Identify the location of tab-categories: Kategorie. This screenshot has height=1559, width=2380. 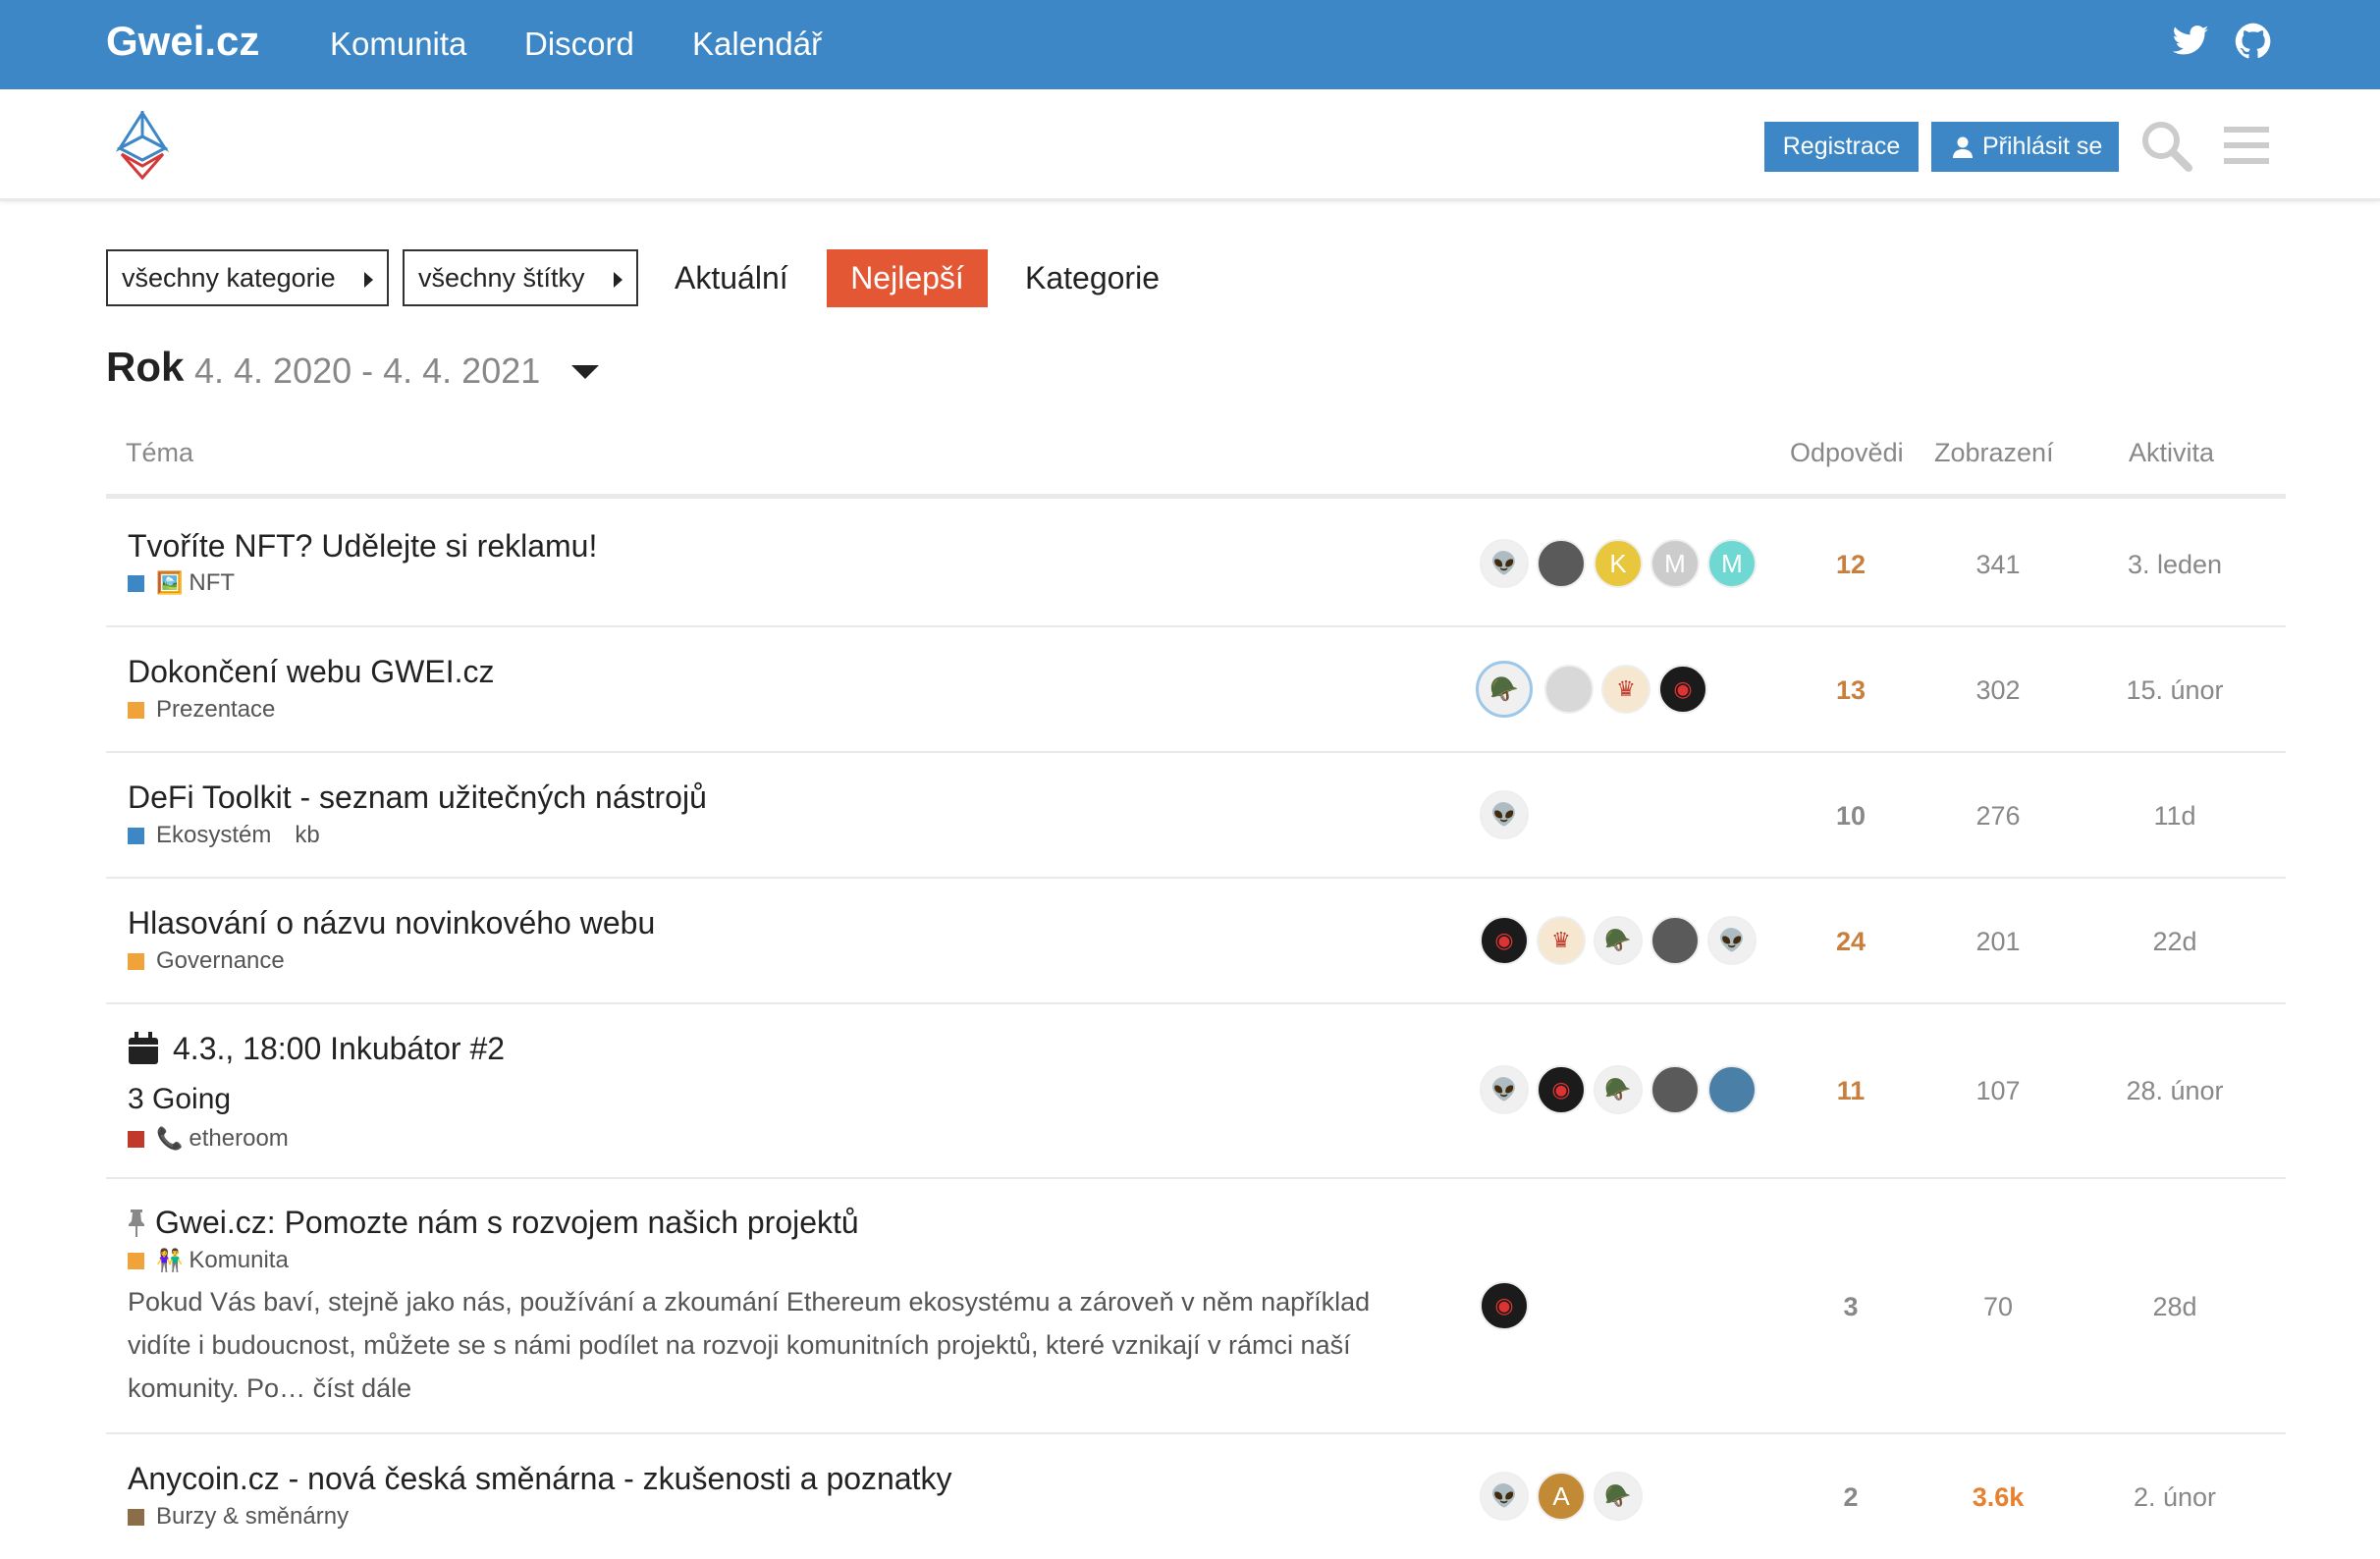
(1092, 278).